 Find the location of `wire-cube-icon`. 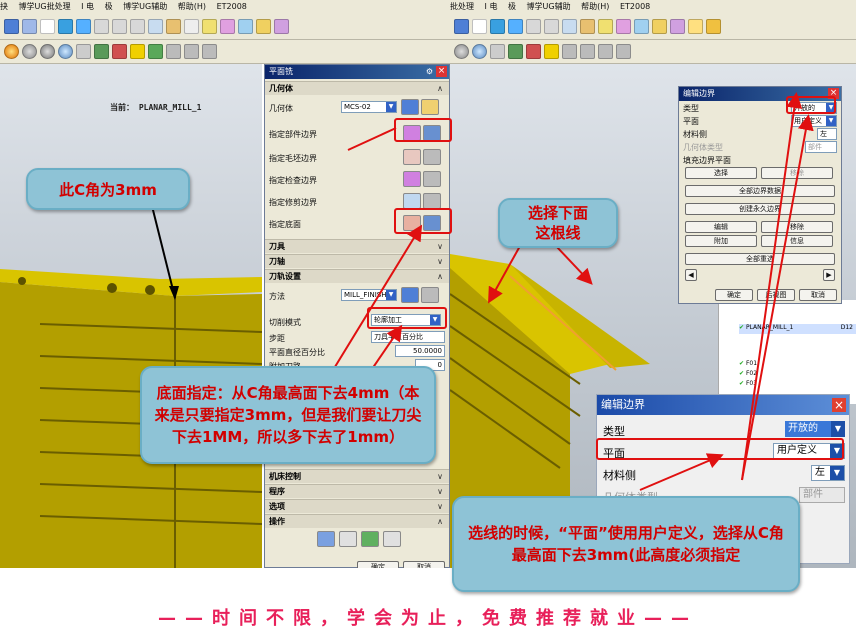

wire-cube-icon is located at coordinates (29, 26).